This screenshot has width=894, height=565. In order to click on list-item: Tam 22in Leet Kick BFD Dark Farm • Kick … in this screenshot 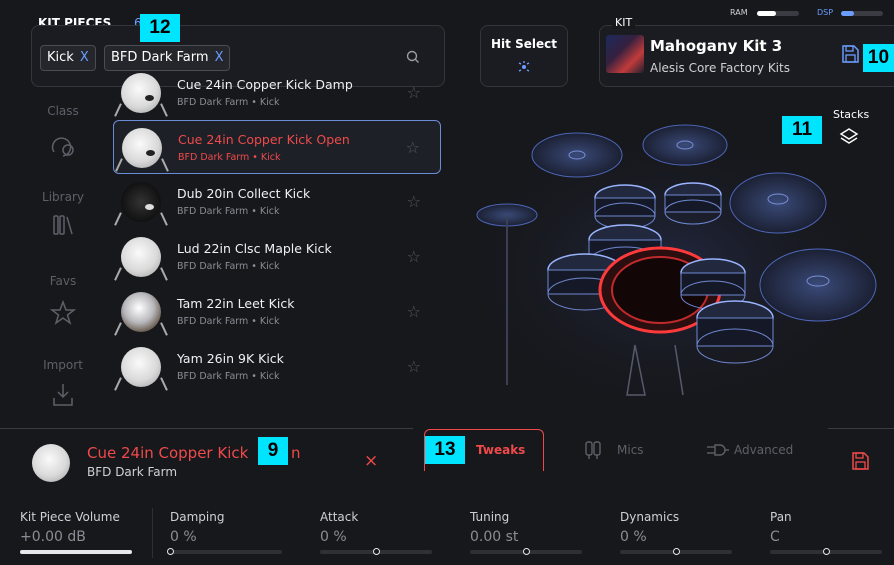, I will do `click(277, 312)`.